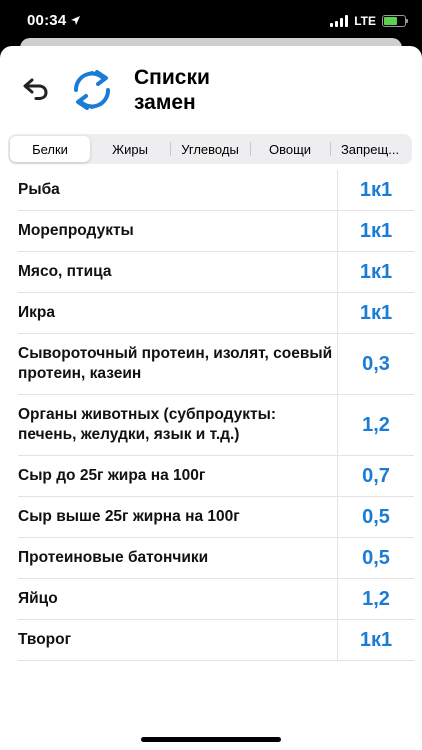 The width and height of the screenshot is (422, 750). I want to click on back-button, so click(36, 89).